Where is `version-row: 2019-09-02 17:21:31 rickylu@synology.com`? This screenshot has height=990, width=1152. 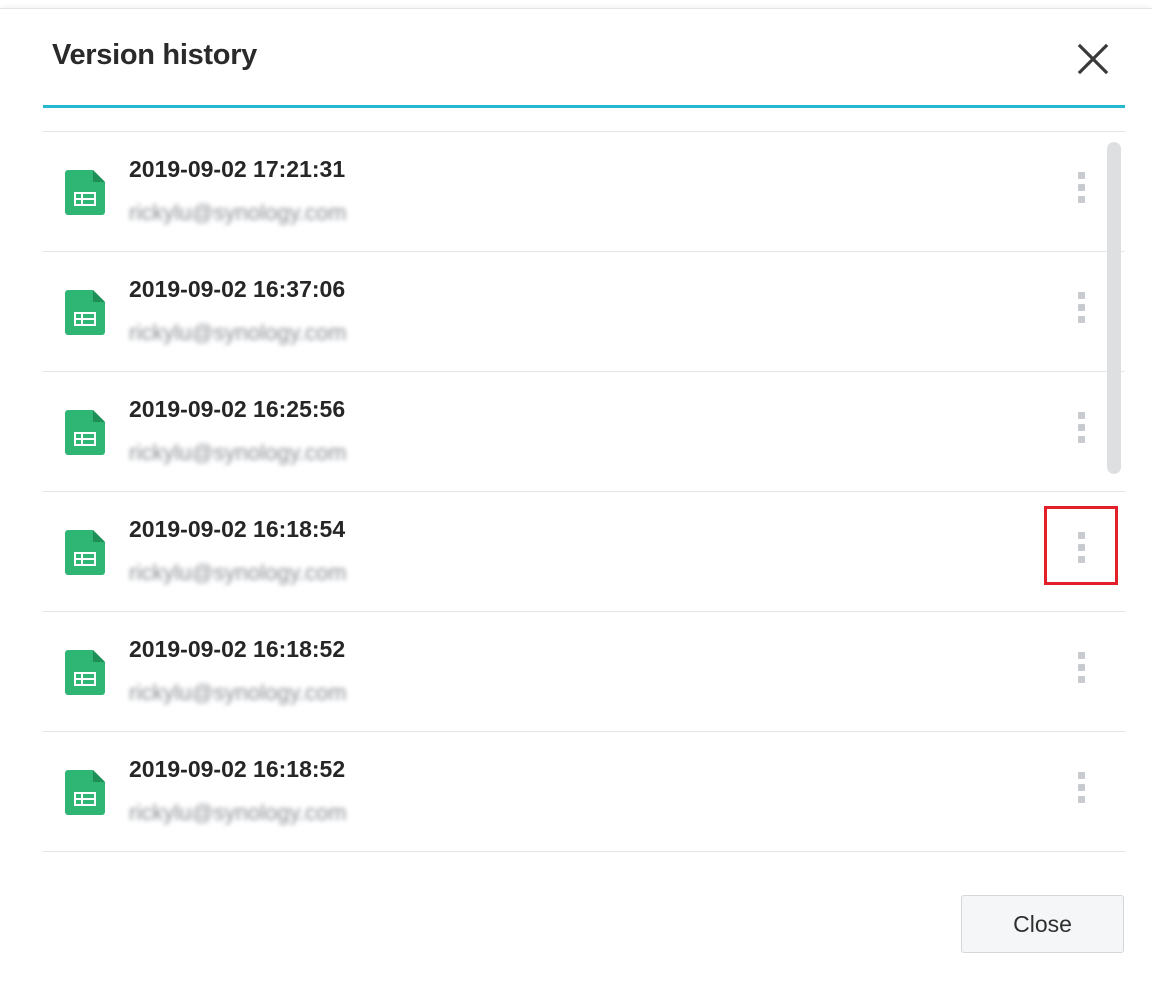
version-row: 2019-09-02 17:21:31 rickylu@synology.com is located at coordinates (584, 192).